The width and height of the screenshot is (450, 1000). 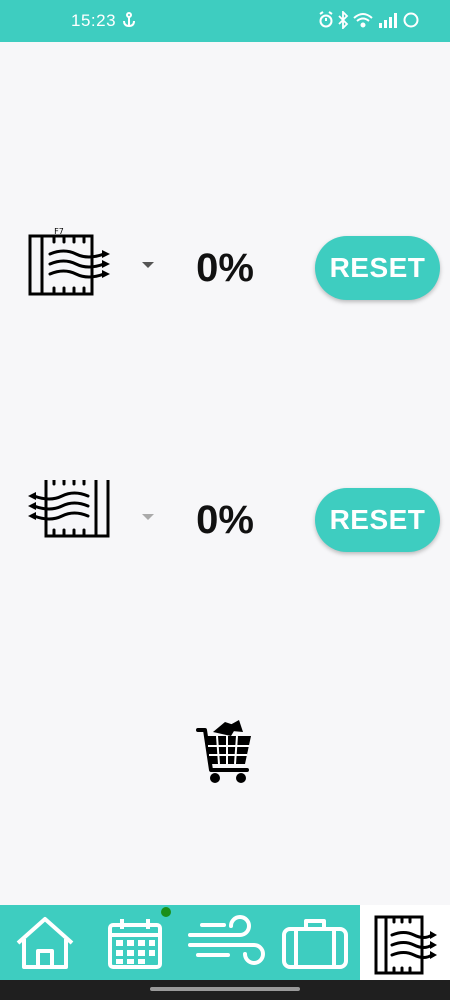 I want to click on battery-icon, so click(x=411, y=20).